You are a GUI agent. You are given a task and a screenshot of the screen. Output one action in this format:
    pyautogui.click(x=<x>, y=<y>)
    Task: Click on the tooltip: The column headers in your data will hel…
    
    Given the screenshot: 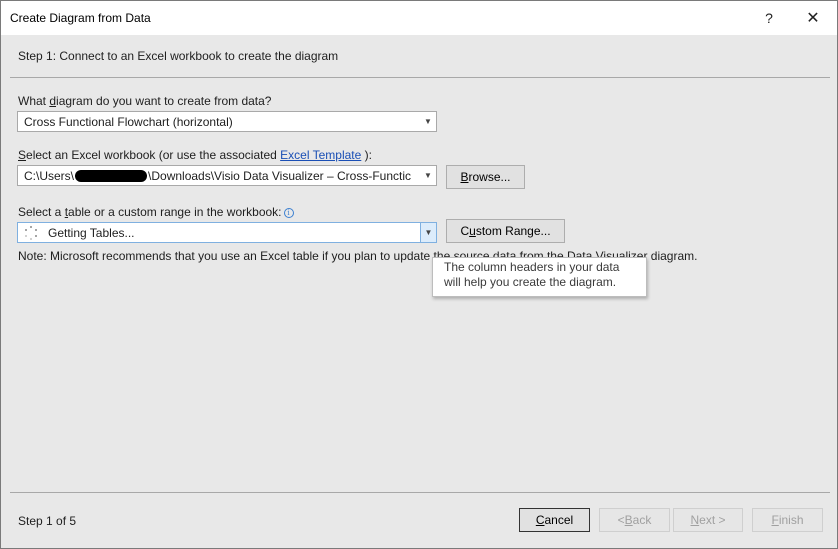 What is the action you would take?
    pyautogui.click(x=539, y=277)
    